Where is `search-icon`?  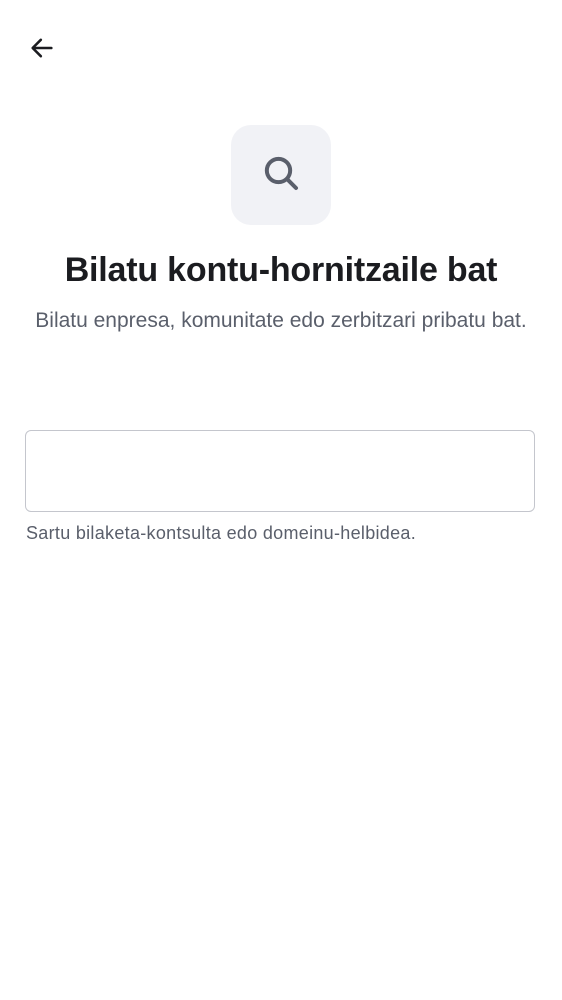
search-icon is located at coordinates (281, 175).